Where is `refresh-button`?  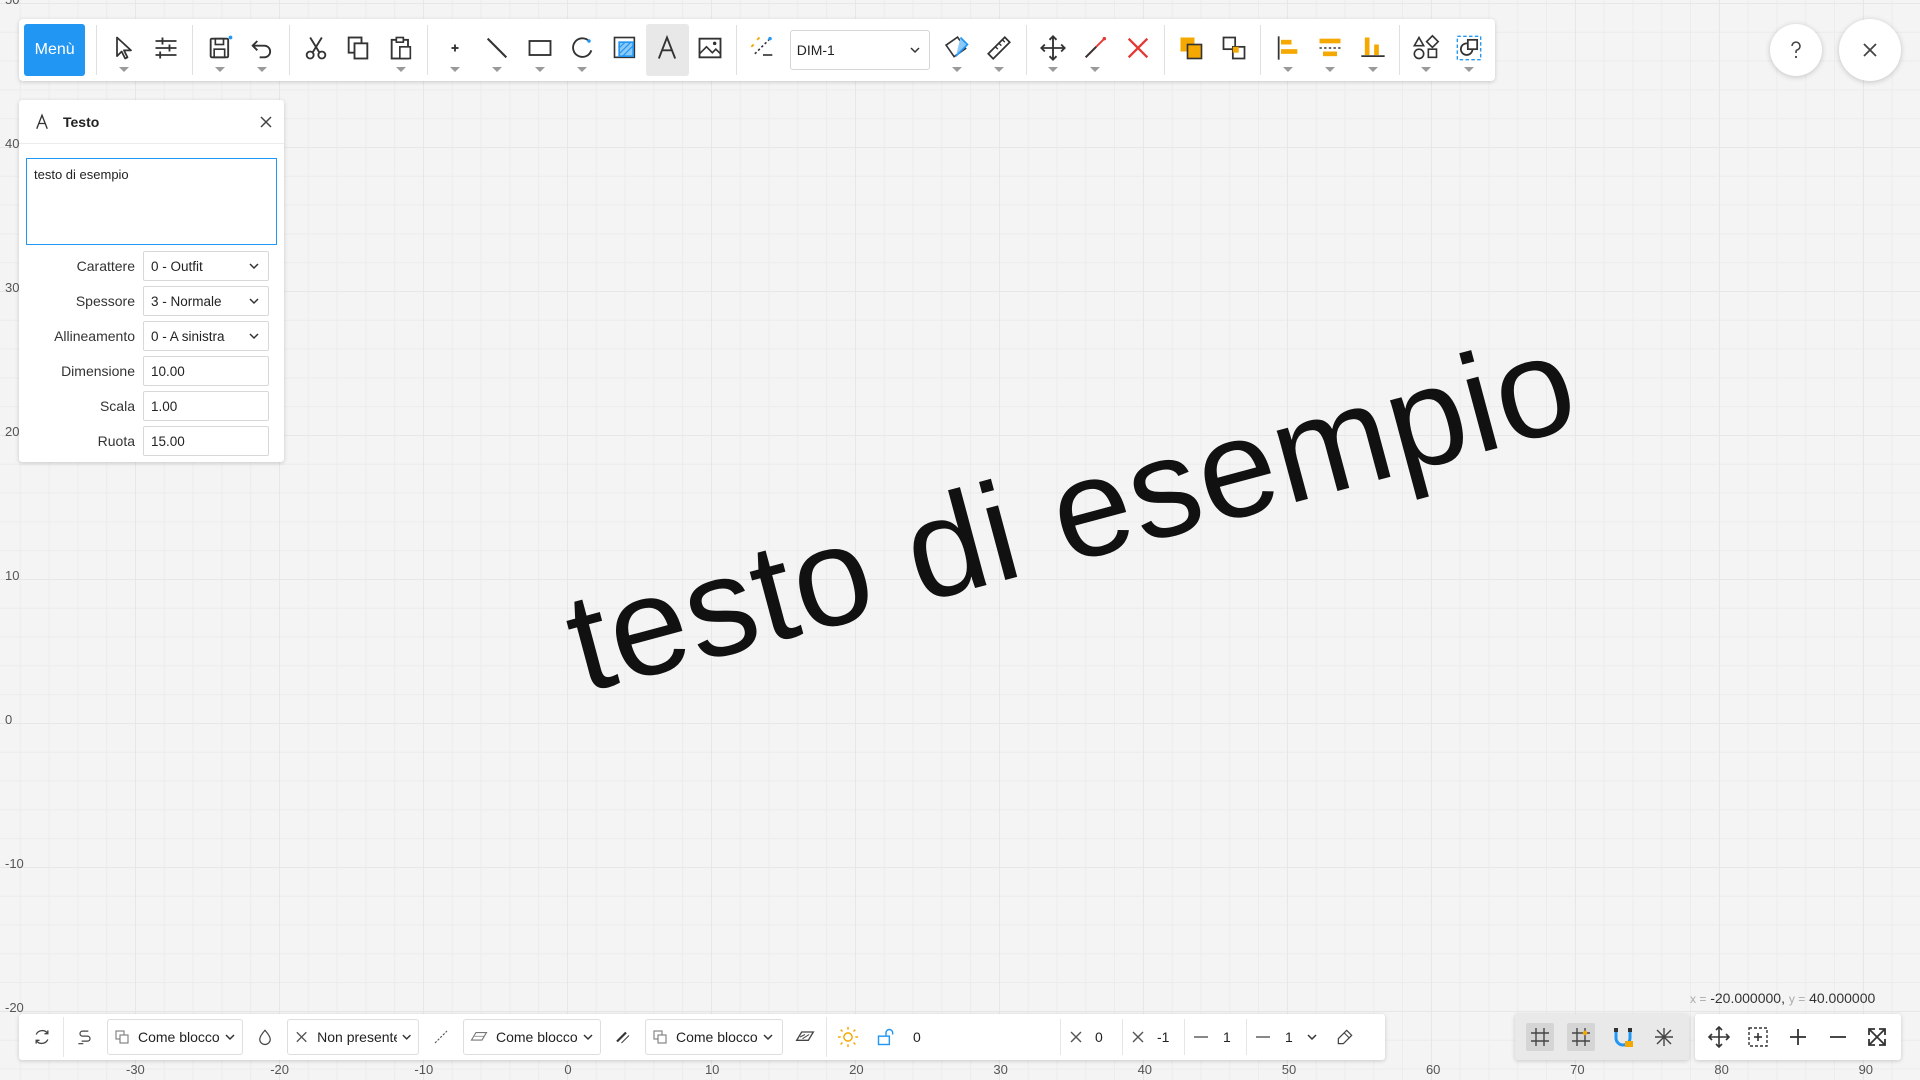
refresh-button is located at coordinates (42, 1037).